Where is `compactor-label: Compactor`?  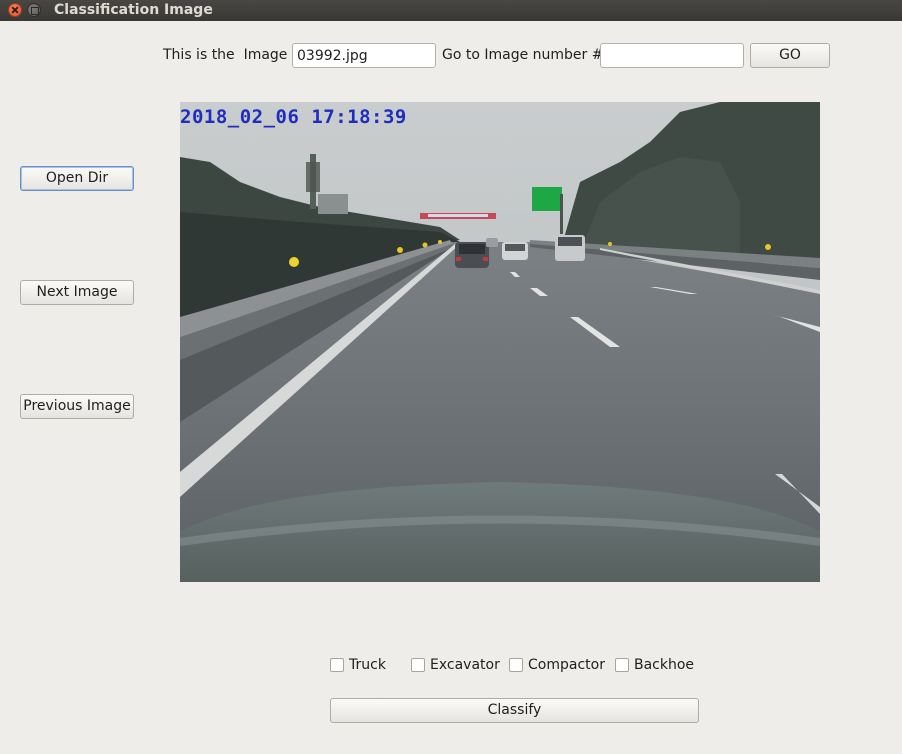
compactor-label: Compactor is located at coordinates (566, 665).